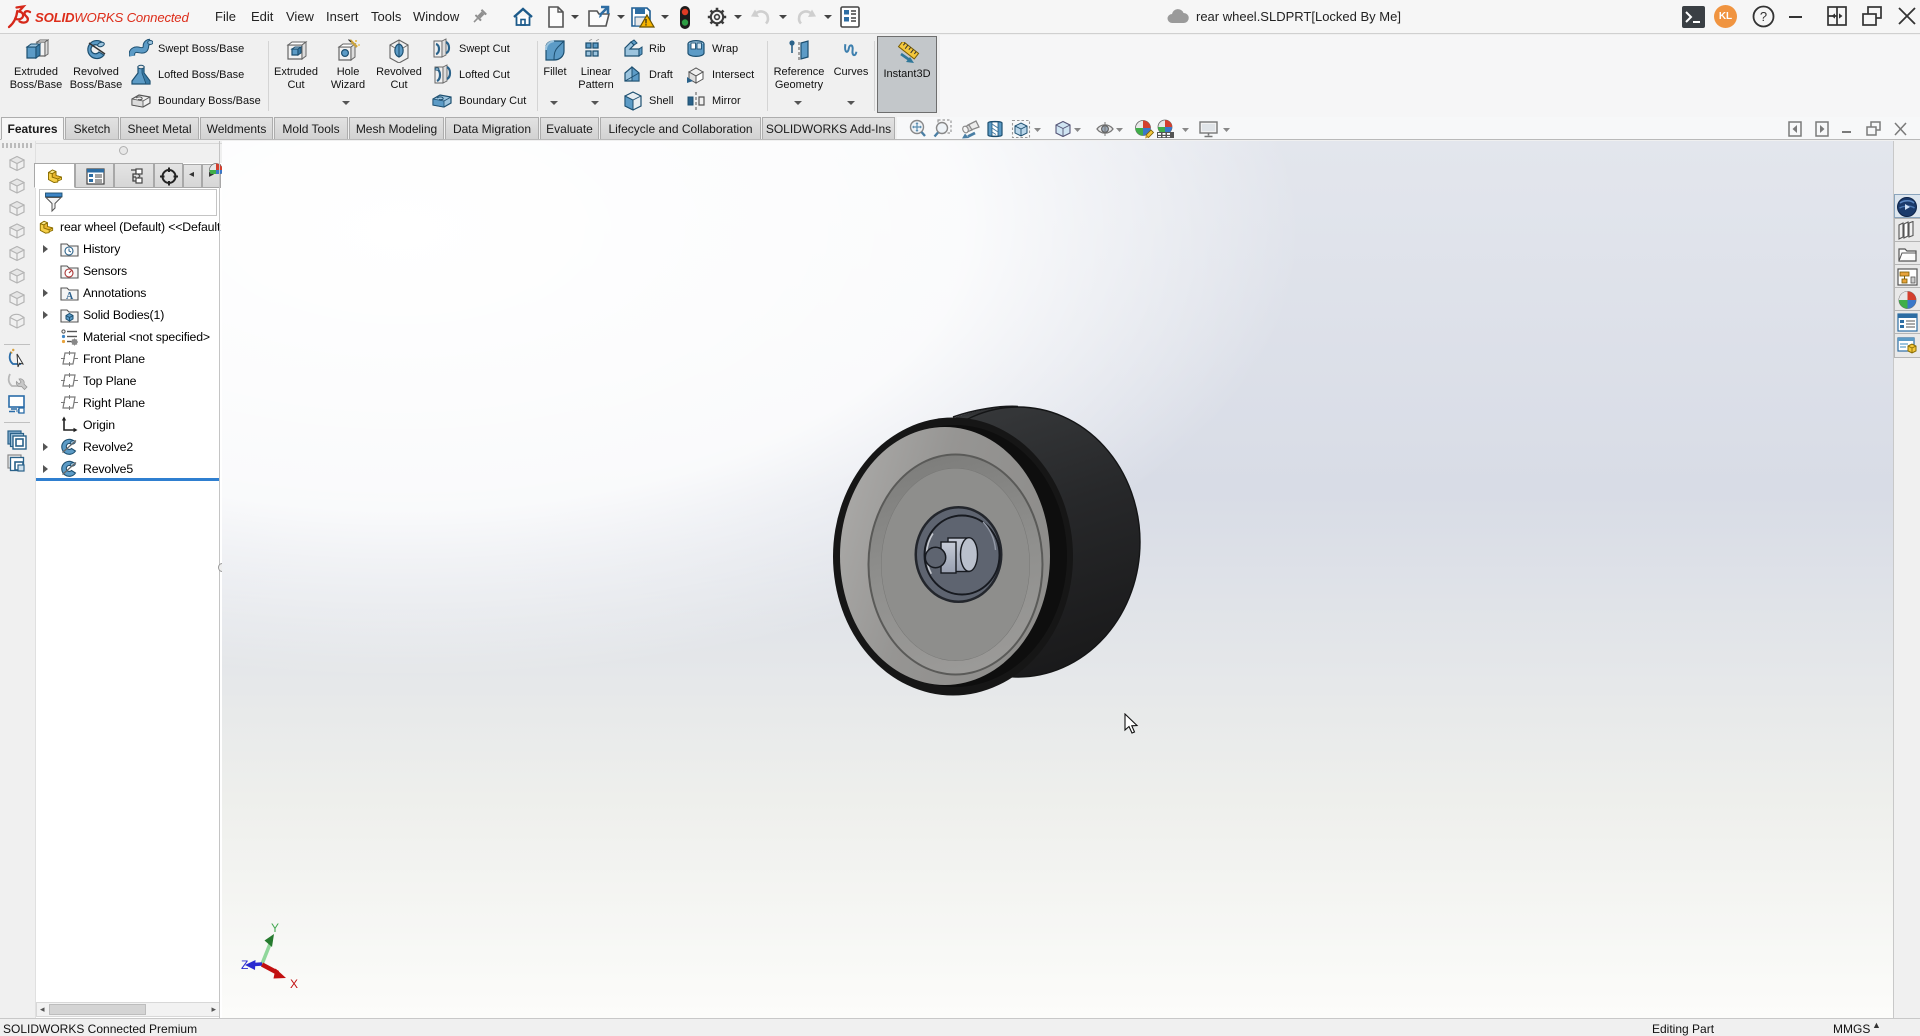 The height and width of the screenshot is (1036, 1920). What do you see at coordinates (70, 296) in the screenshot?
I see `svg-text: A` at bounding box center [70, 296].